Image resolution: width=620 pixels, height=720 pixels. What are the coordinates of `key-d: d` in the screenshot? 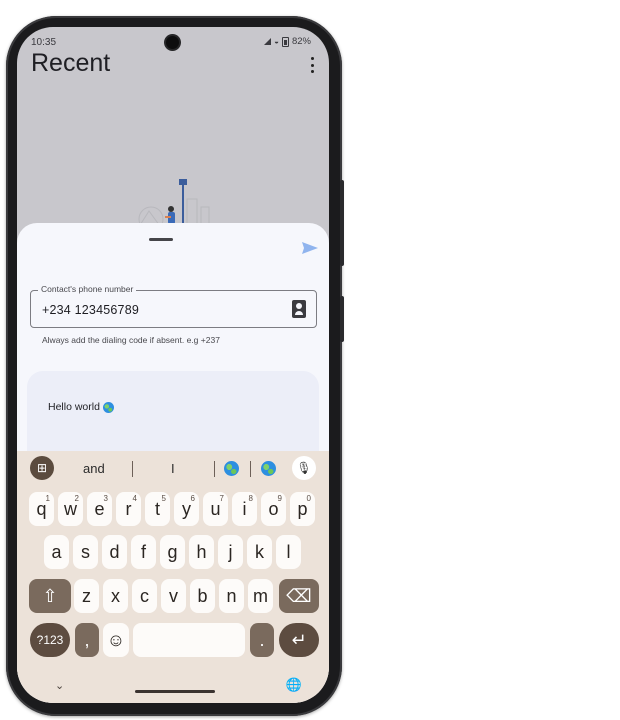 It's located at (114, 552).